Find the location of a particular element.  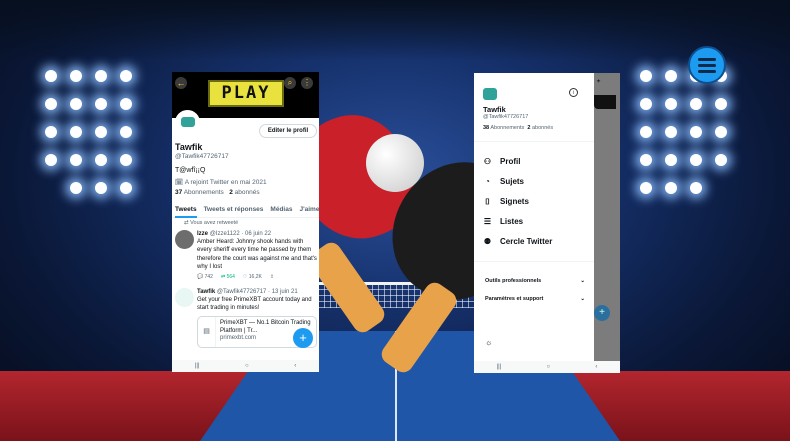

tab-tweets: Tweets is located at coordinates (186, 211).